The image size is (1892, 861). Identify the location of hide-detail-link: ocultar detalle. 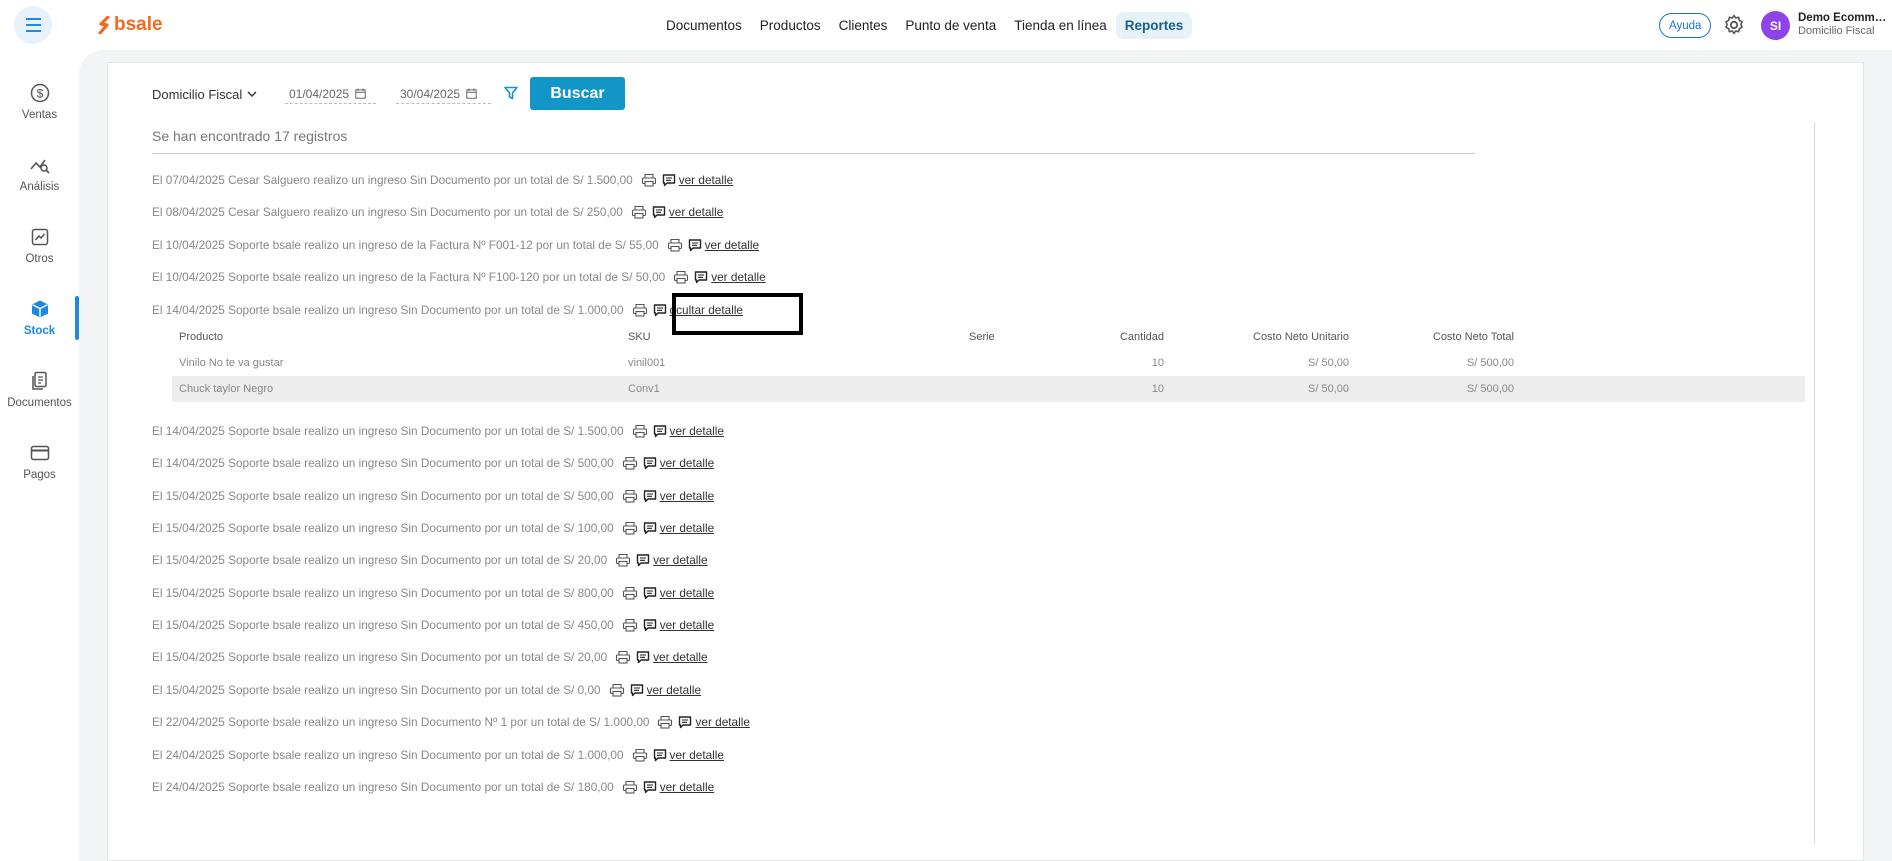
(706, 310).